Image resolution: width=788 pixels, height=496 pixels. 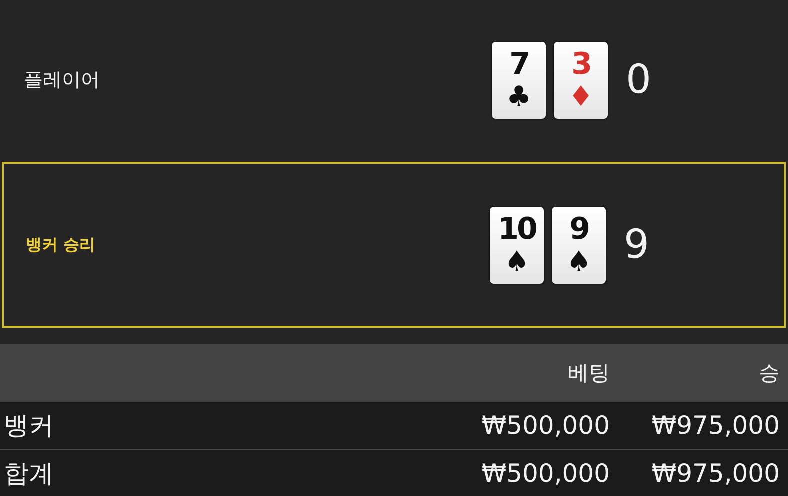 I want to click on row-label: 뱅커, so click(x=29, y=426).